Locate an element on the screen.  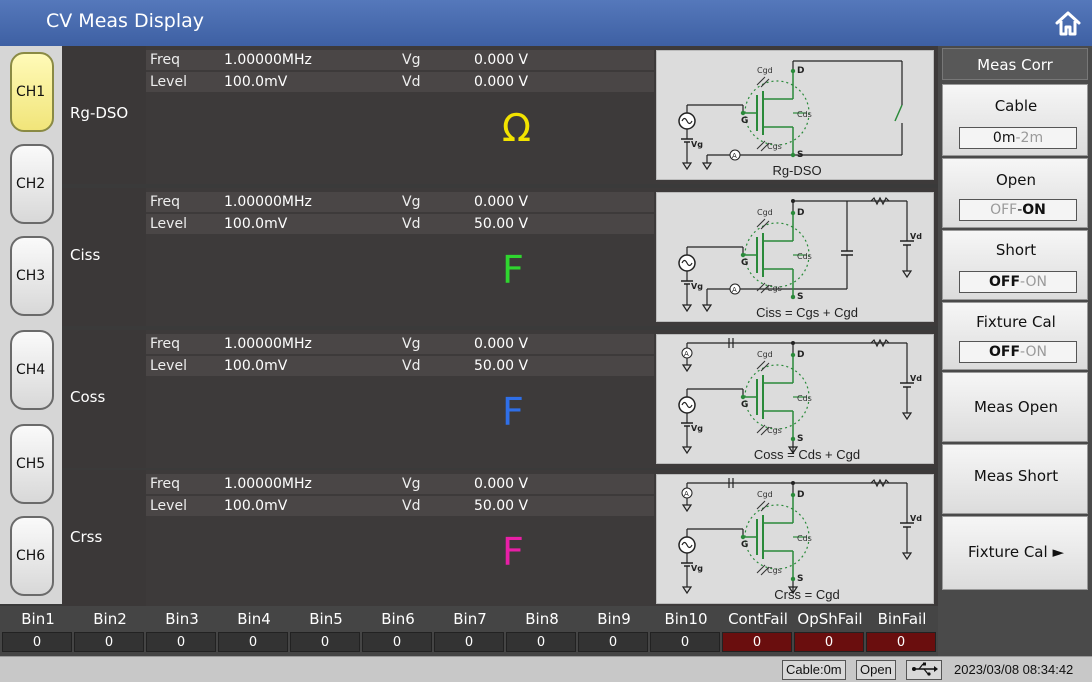
diagram-caption: Ciss = Cgs + Cgd is located at coordinates (807, 312).